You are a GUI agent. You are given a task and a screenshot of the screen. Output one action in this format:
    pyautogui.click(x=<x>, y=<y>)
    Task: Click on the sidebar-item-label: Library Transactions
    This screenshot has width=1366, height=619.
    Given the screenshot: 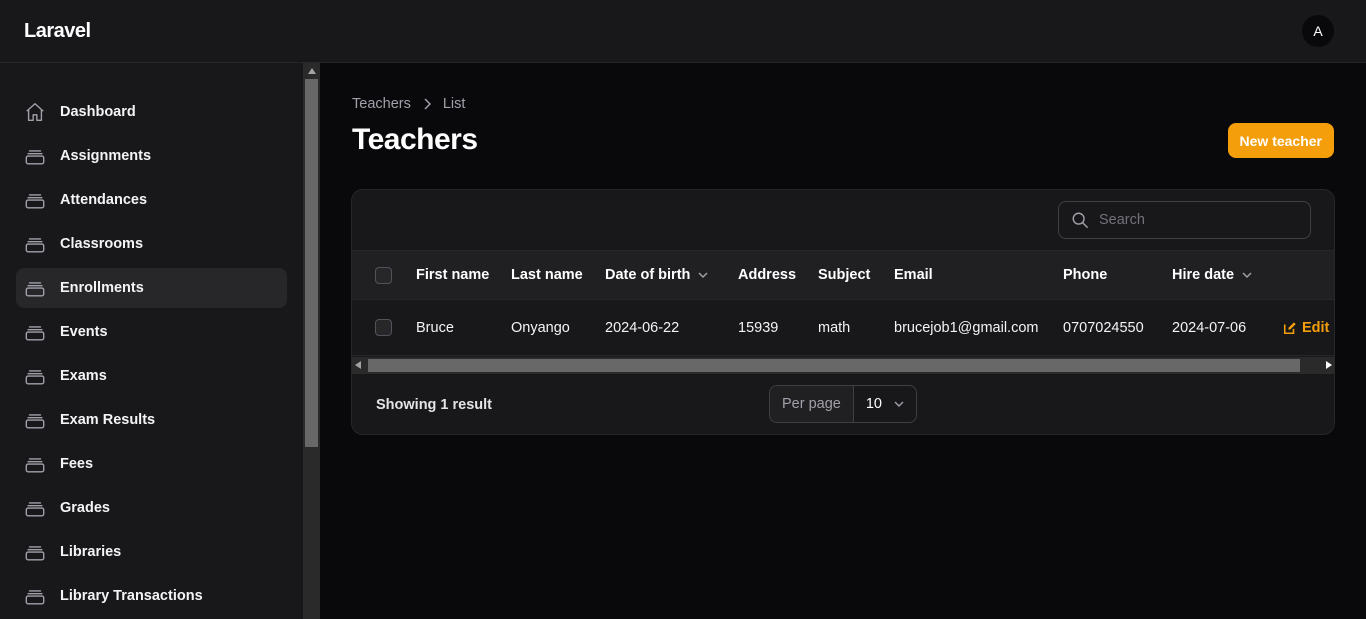 What is the action you would take?
    pyautogui.click(x=131, y=596)
    